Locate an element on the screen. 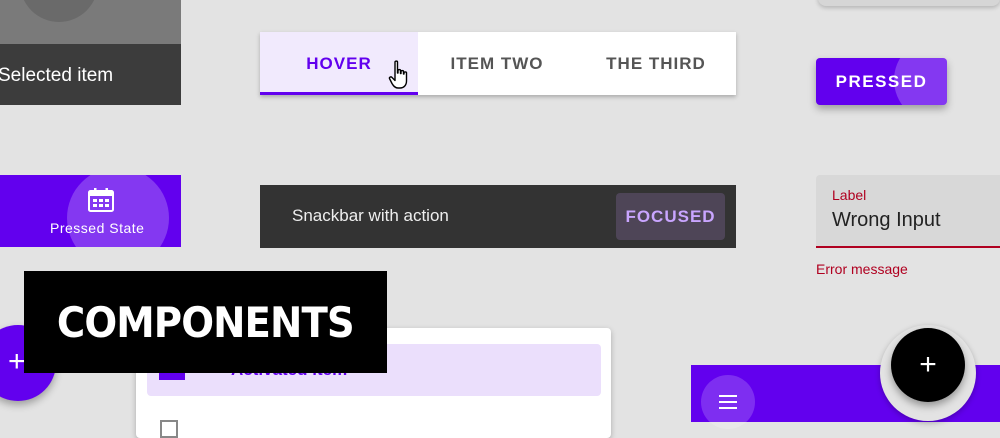  bottom-nav-item: Pressed State is located at coordinates (90, 211).